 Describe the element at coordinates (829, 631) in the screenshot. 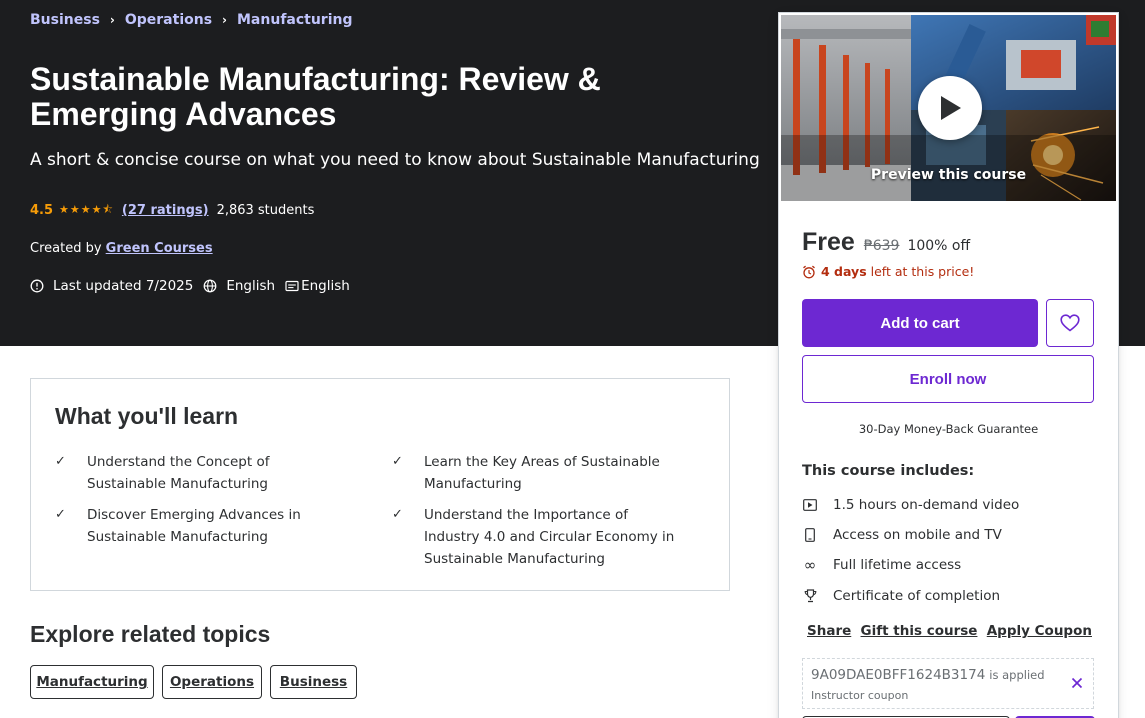

I see `share-link: Share` at that location.